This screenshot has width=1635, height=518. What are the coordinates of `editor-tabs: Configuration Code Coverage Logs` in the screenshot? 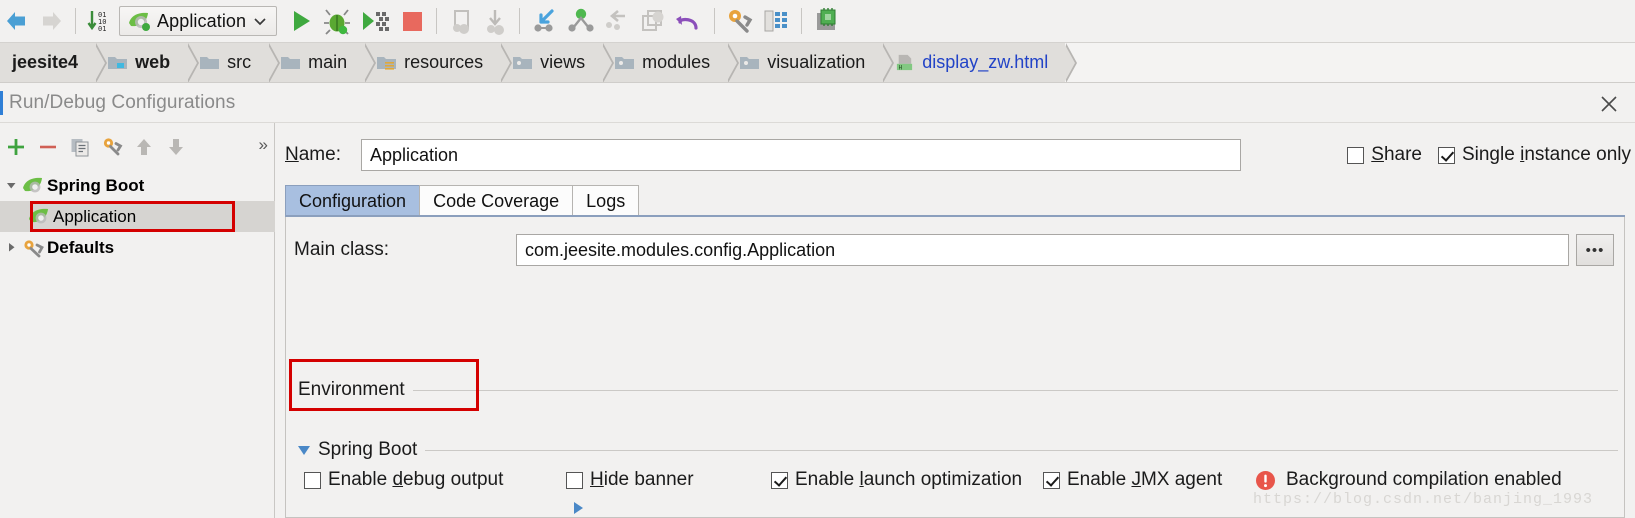 It's located at (462, 200).